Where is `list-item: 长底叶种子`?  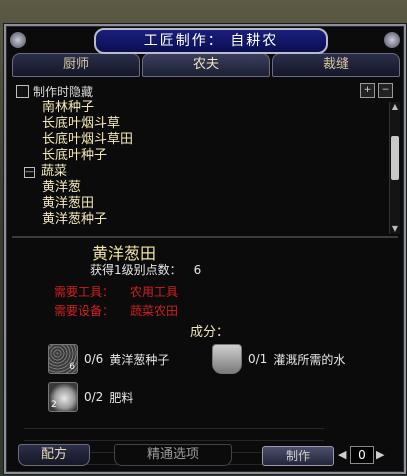
list-item: 长底叶种子 is located at coordinates (198, 156).